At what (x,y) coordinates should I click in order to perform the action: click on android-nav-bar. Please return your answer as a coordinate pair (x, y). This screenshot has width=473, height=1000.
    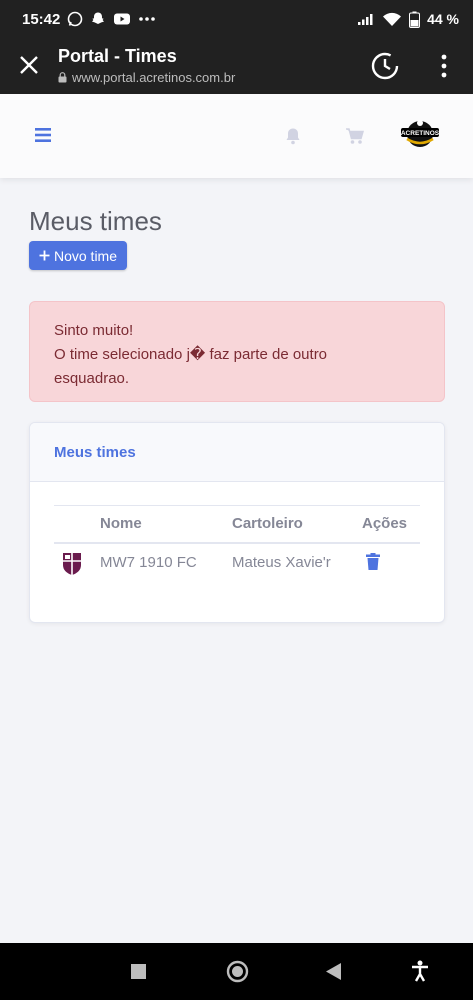
    Looking at the image, I should click on (236, 971).